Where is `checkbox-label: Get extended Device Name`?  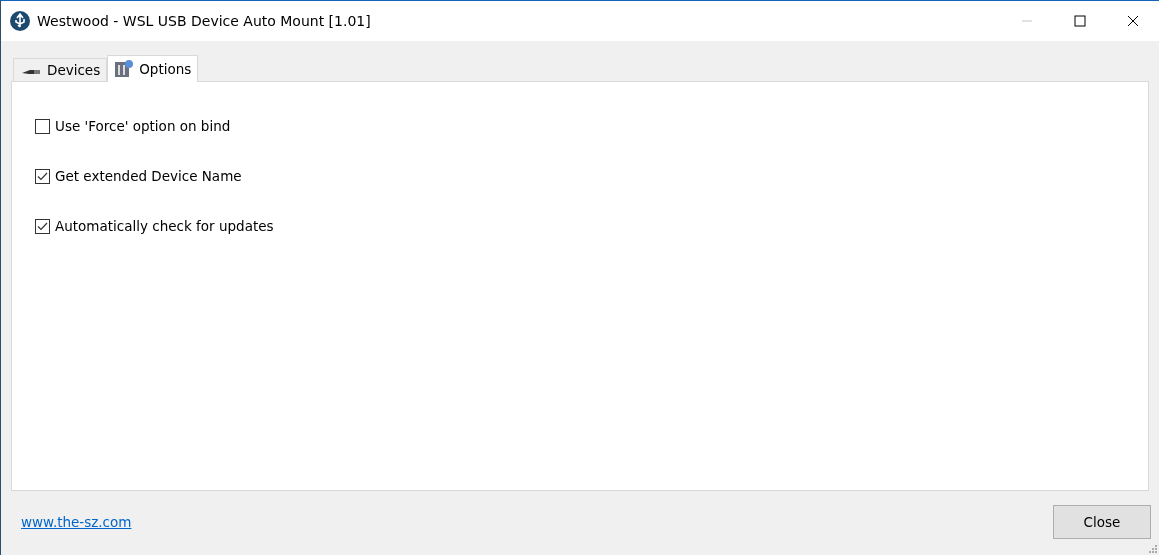 checkbox-label: Get extended Device Name is located at coordinates (148, 176).